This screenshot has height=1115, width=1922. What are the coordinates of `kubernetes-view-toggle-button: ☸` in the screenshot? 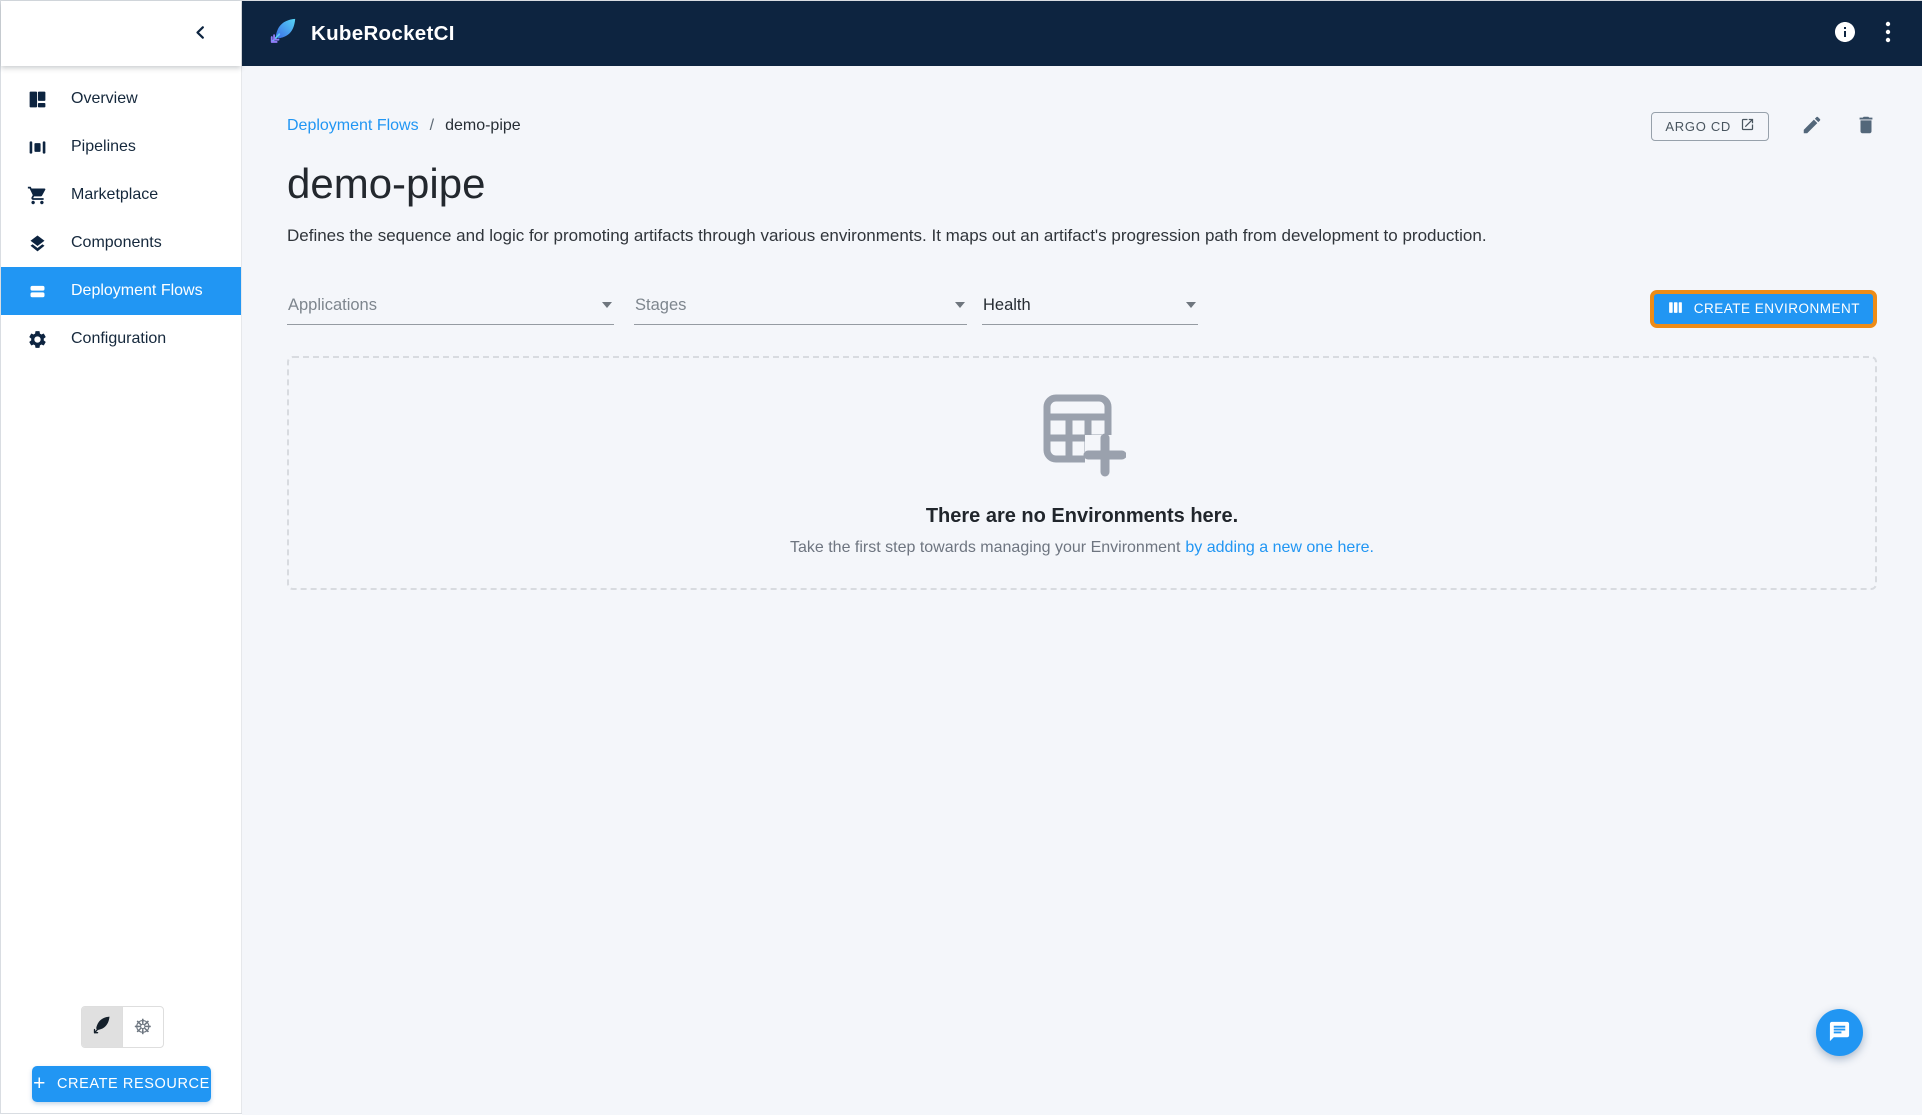 It's located at (143, 1027).